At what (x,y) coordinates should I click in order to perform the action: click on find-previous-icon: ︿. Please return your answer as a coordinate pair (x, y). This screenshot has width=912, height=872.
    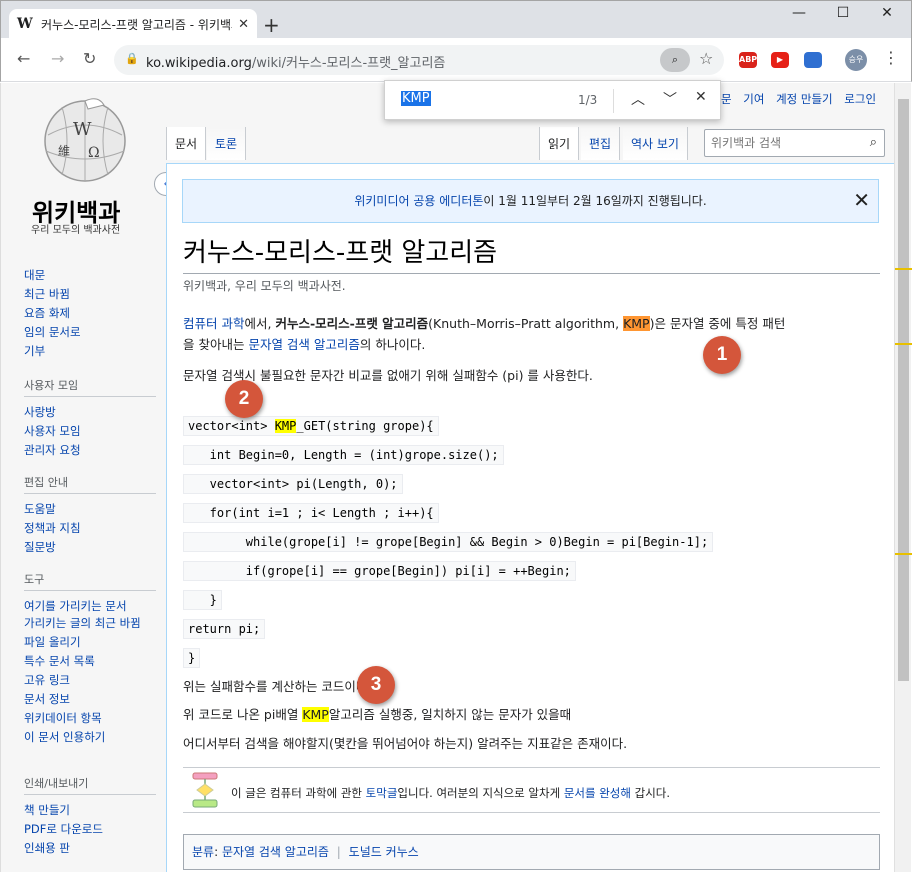
    Looking at the image, I should click on (638, 99).